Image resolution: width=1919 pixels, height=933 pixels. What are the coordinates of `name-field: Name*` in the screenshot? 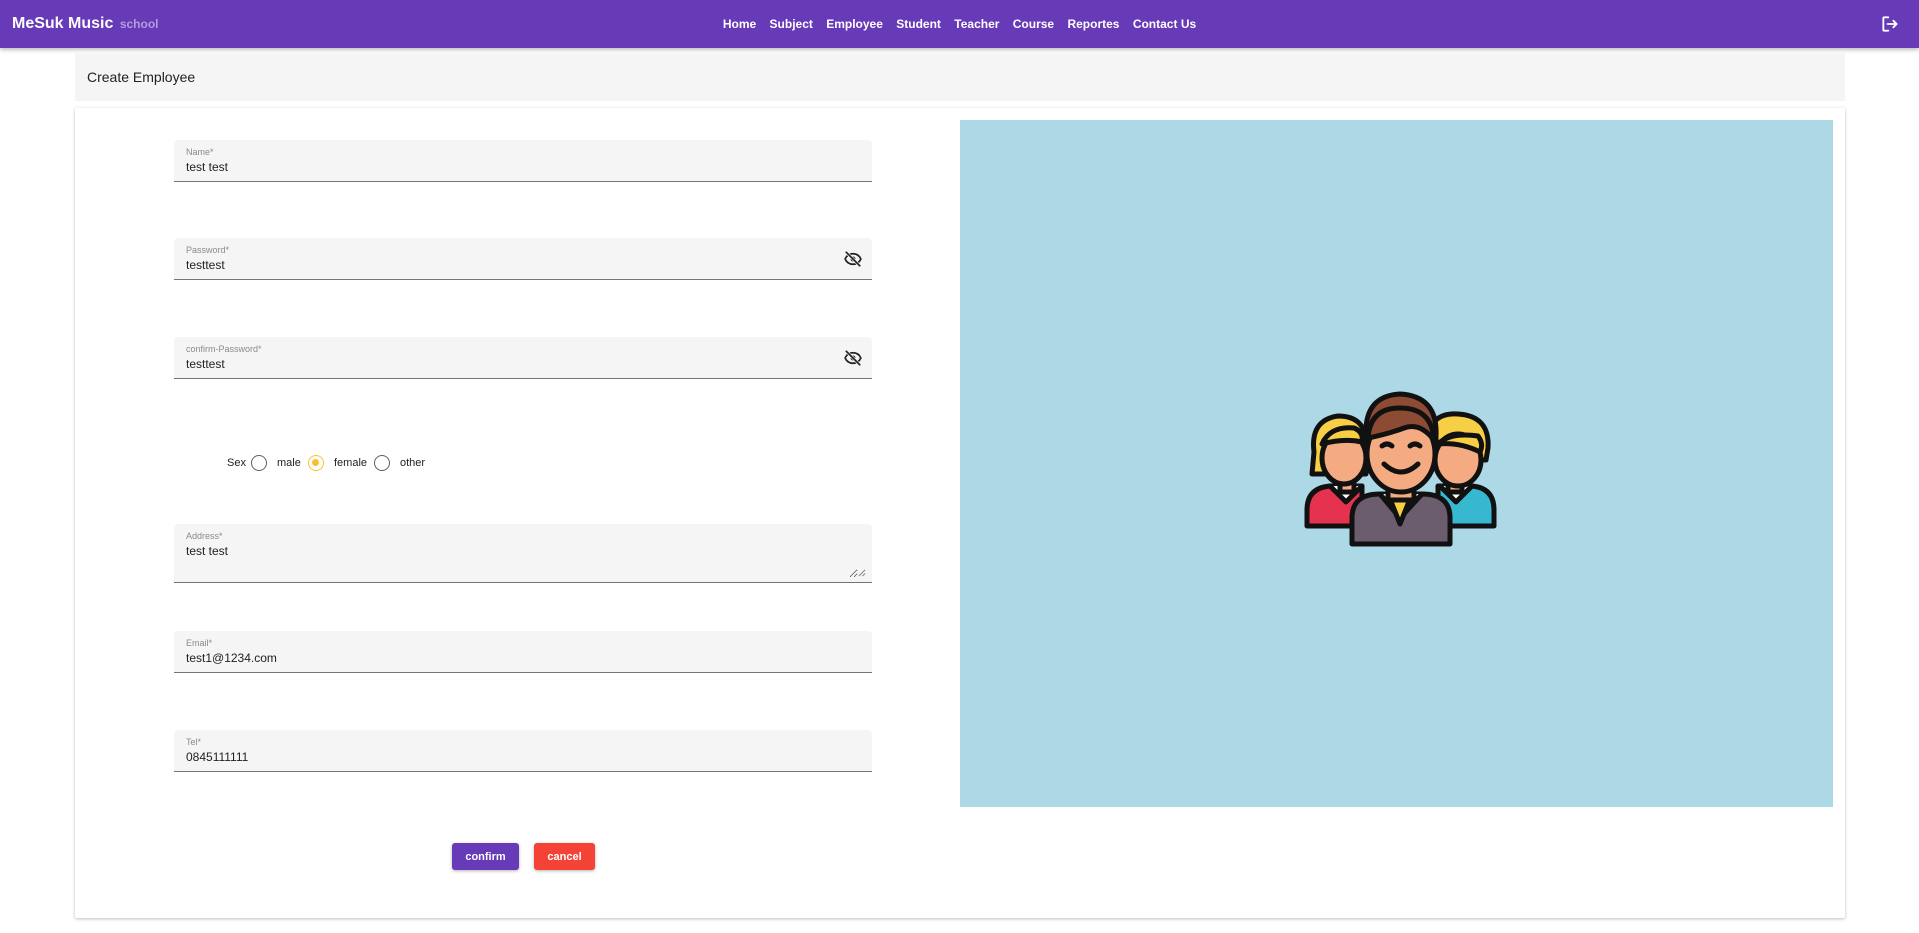 It's located at (523, 161).